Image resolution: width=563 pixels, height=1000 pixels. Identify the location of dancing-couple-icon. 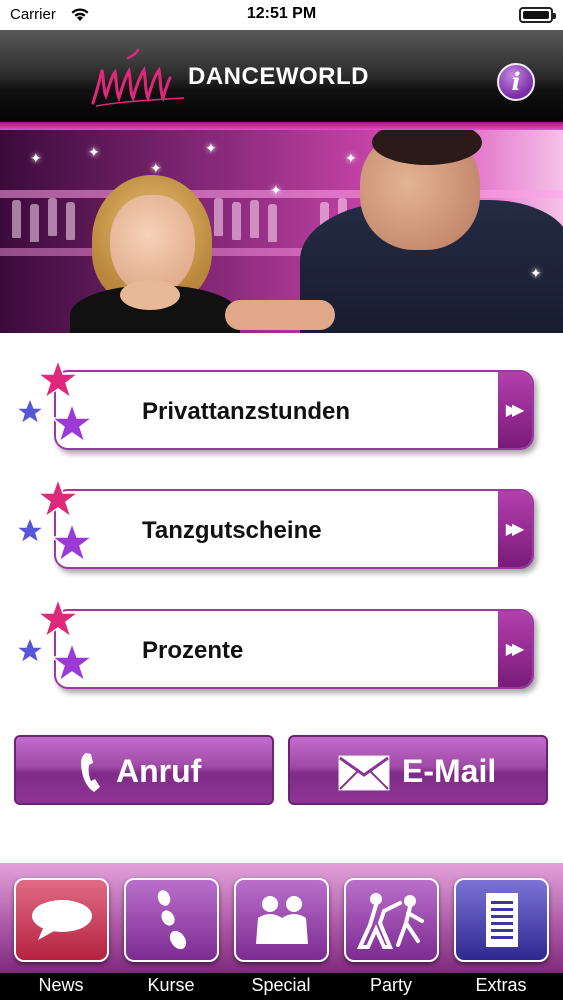
(390, 921).